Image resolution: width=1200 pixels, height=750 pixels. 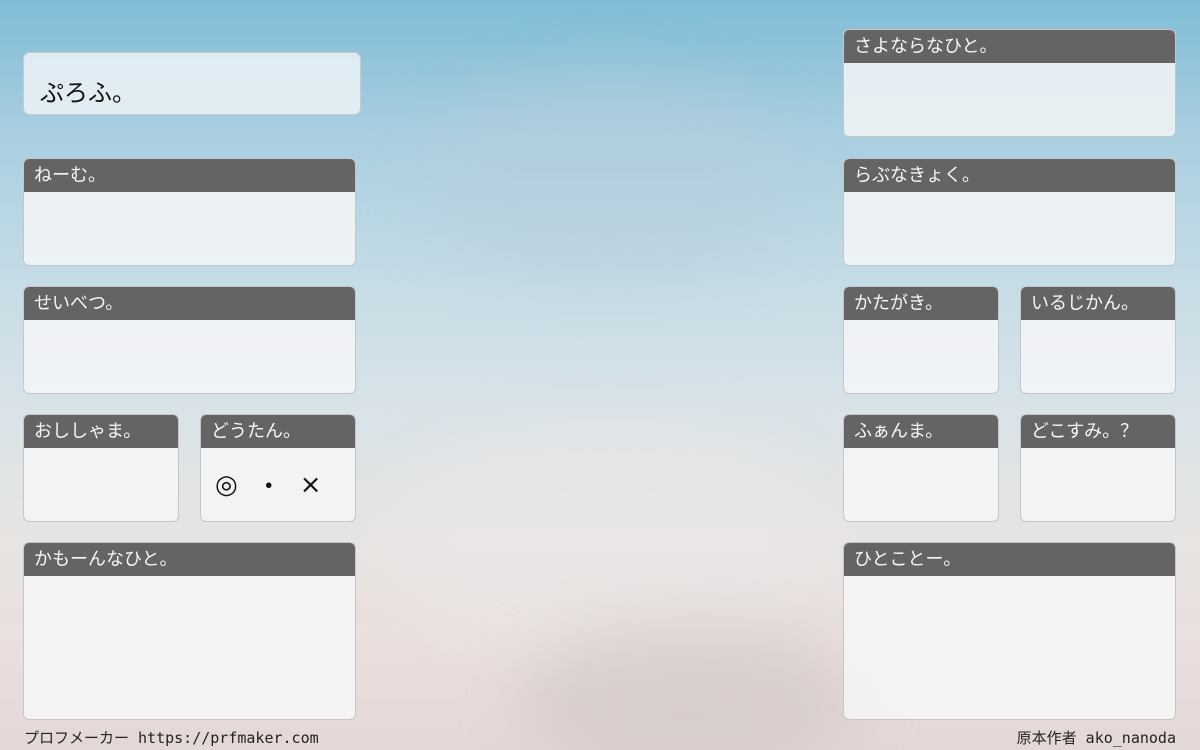 I want to click on sayonara-panel: さよならなひと。, so click(x=1009, y=83).